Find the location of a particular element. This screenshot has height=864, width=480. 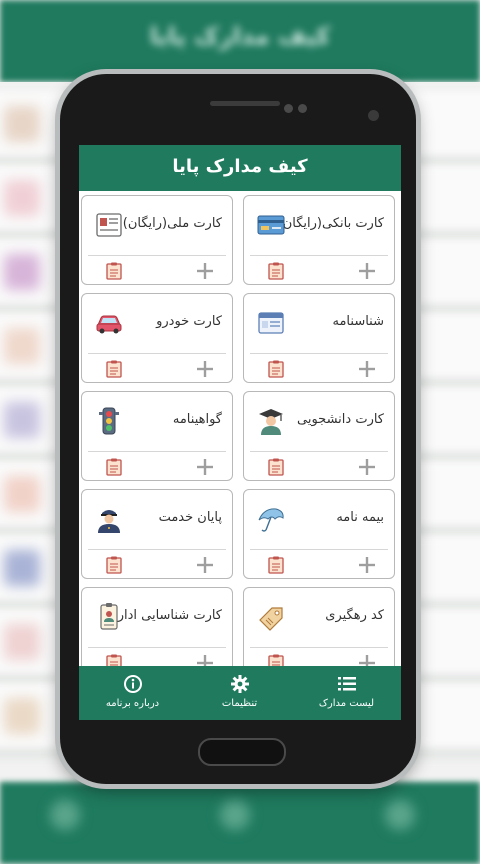

nav-settings: تنظیمات is located at coordinates (239, 693).